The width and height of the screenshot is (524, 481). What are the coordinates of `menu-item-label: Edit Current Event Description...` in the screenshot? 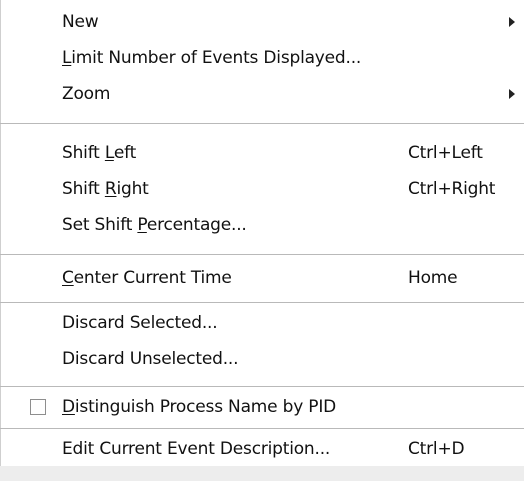 It's located at (196, 449).